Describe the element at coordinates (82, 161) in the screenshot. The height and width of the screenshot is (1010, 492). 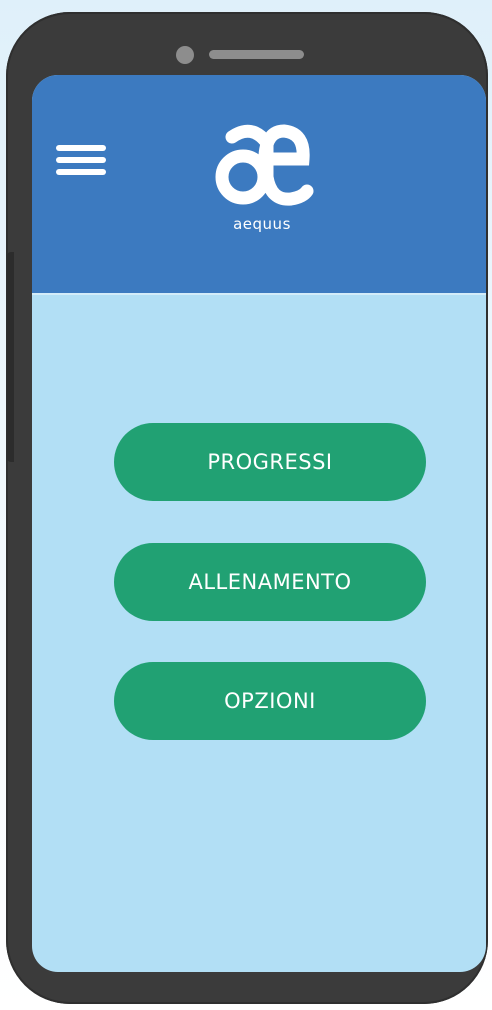
I see `hamburger-menu-icon` at that location.